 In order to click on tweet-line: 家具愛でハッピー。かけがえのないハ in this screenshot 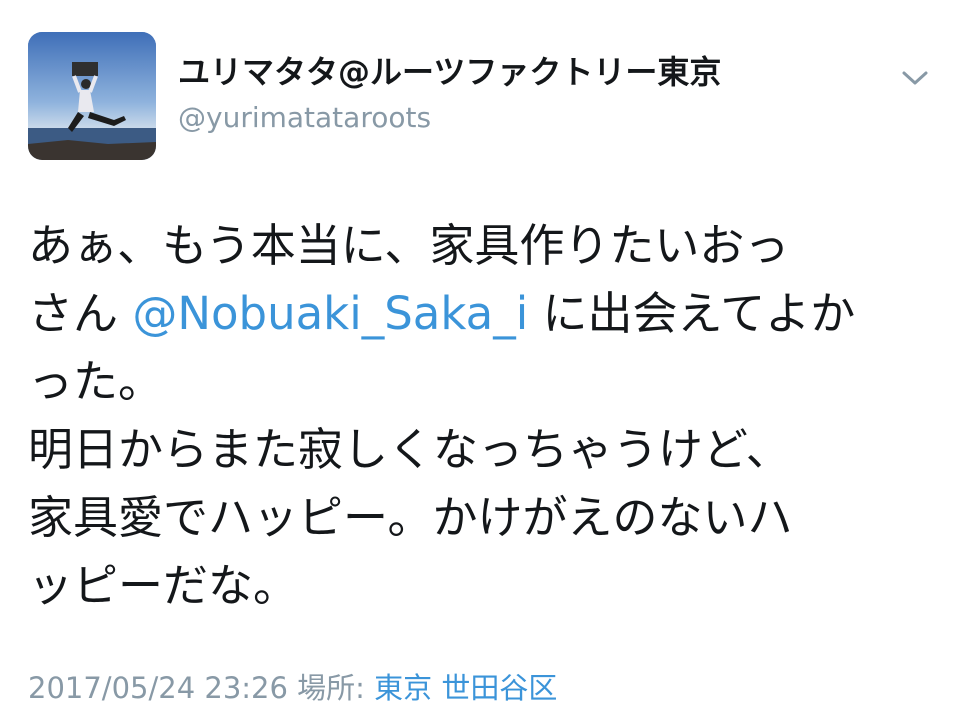, I will do `click(410, 517)`.